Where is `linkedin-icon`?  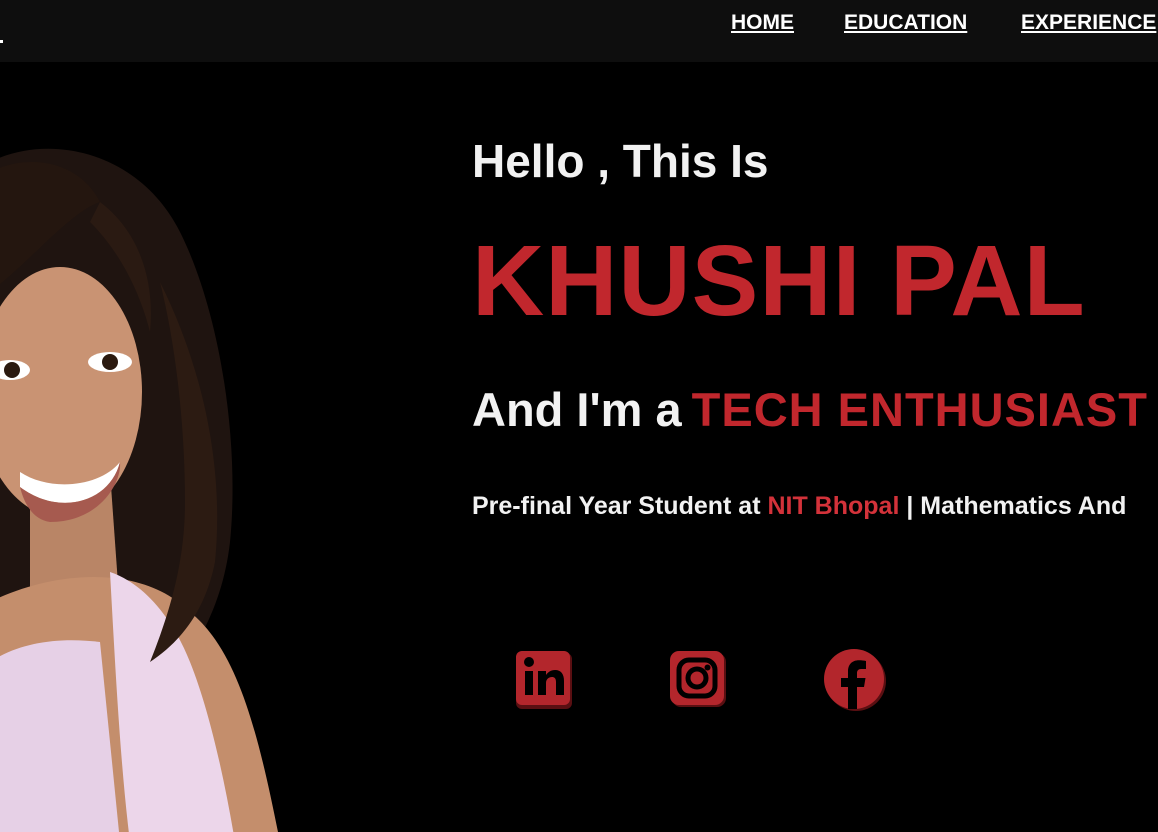 linkedin-icon is located at coordinates (544, 679).